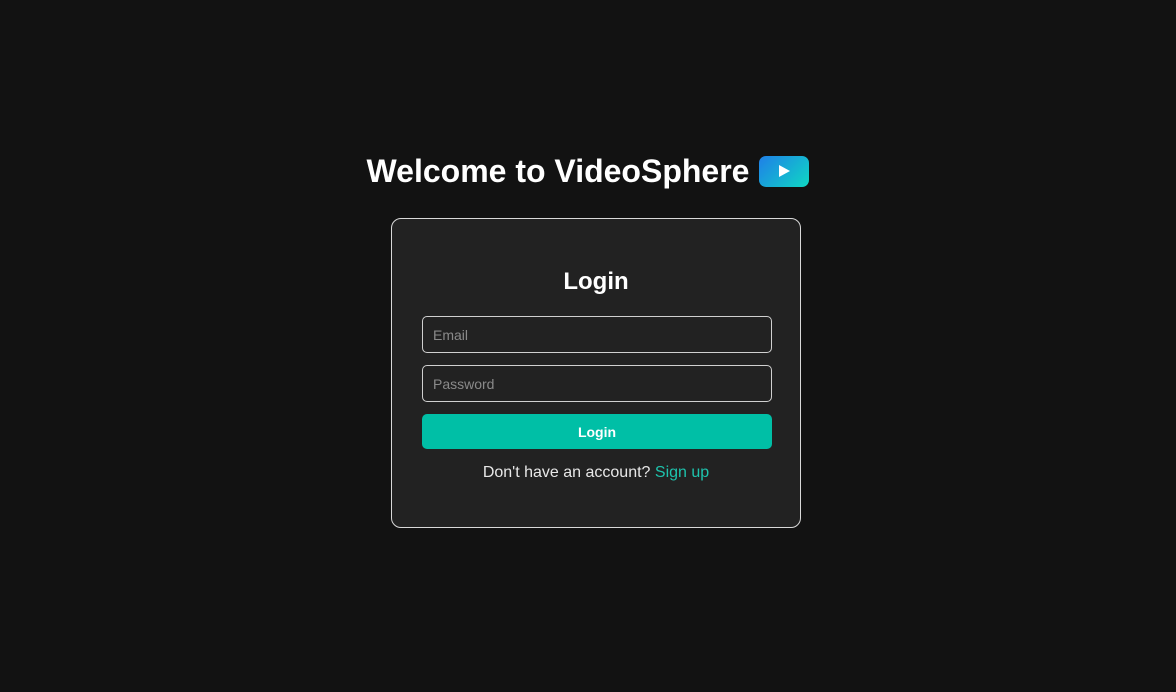 This screenshot has height=692, width=1176. Describe the element at coordinates (597, 431) in the screenshot. I see `login-button: Login` at that location.